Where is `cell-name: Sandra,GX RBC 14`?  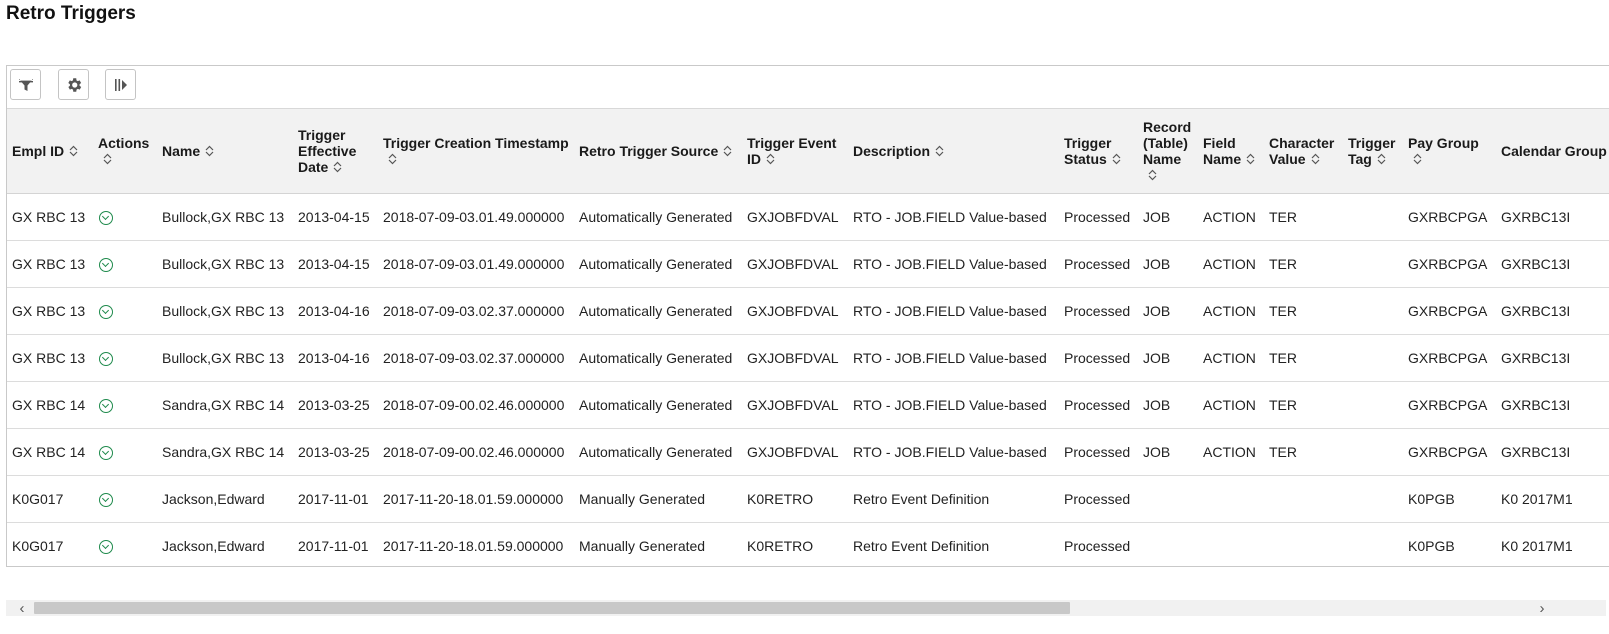 cell-name: Sandra,GX RBC 14 is located at coordinates (225, 405).